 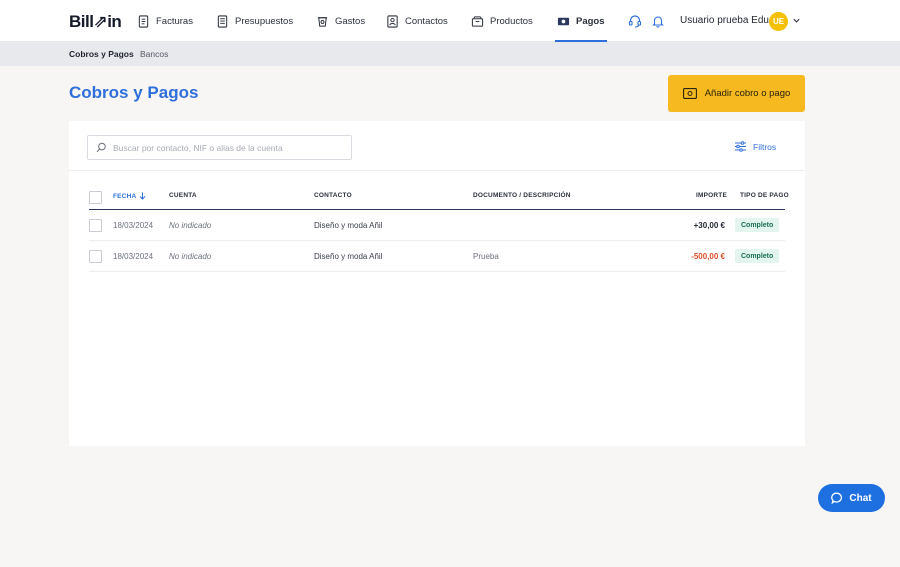 What do you see at coordinates (426, 21) in the screenshot?
I see `nav-item-label: Contactos` at bounding box center [426, 21].